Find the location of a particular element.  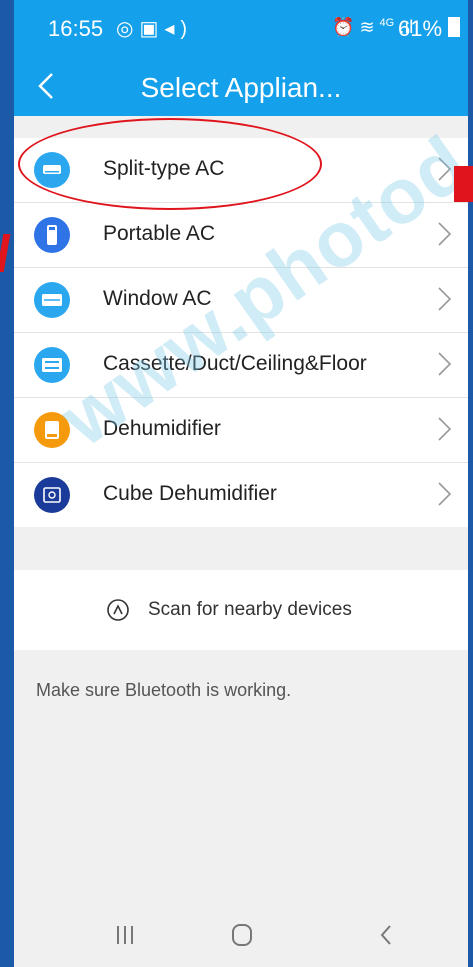

nav-back-button is located at coordinates (386, 935).